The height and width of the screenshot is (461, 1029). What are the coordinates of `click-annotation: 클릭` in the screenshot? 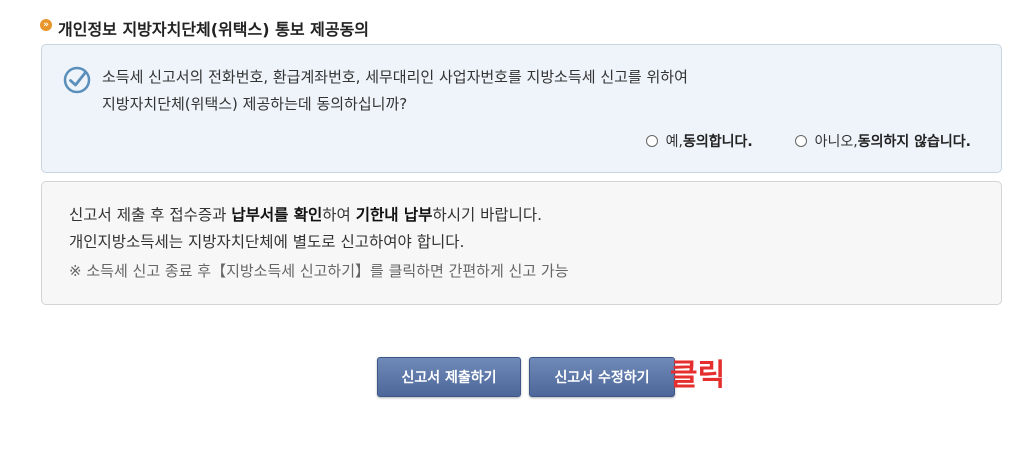 It's located at (698, 375).